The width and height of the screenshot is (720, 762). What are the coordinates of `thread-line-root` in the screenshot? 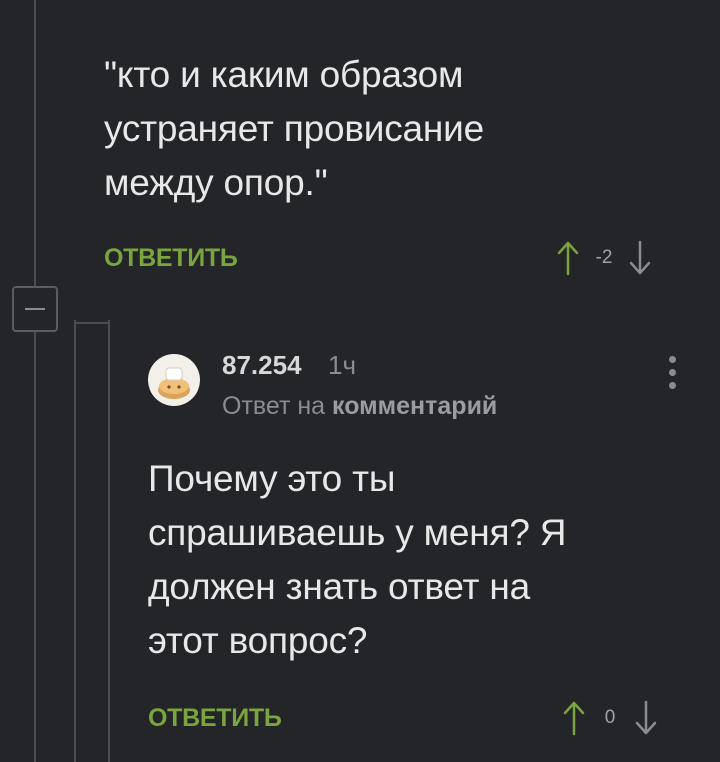 It's located at (35, 143).